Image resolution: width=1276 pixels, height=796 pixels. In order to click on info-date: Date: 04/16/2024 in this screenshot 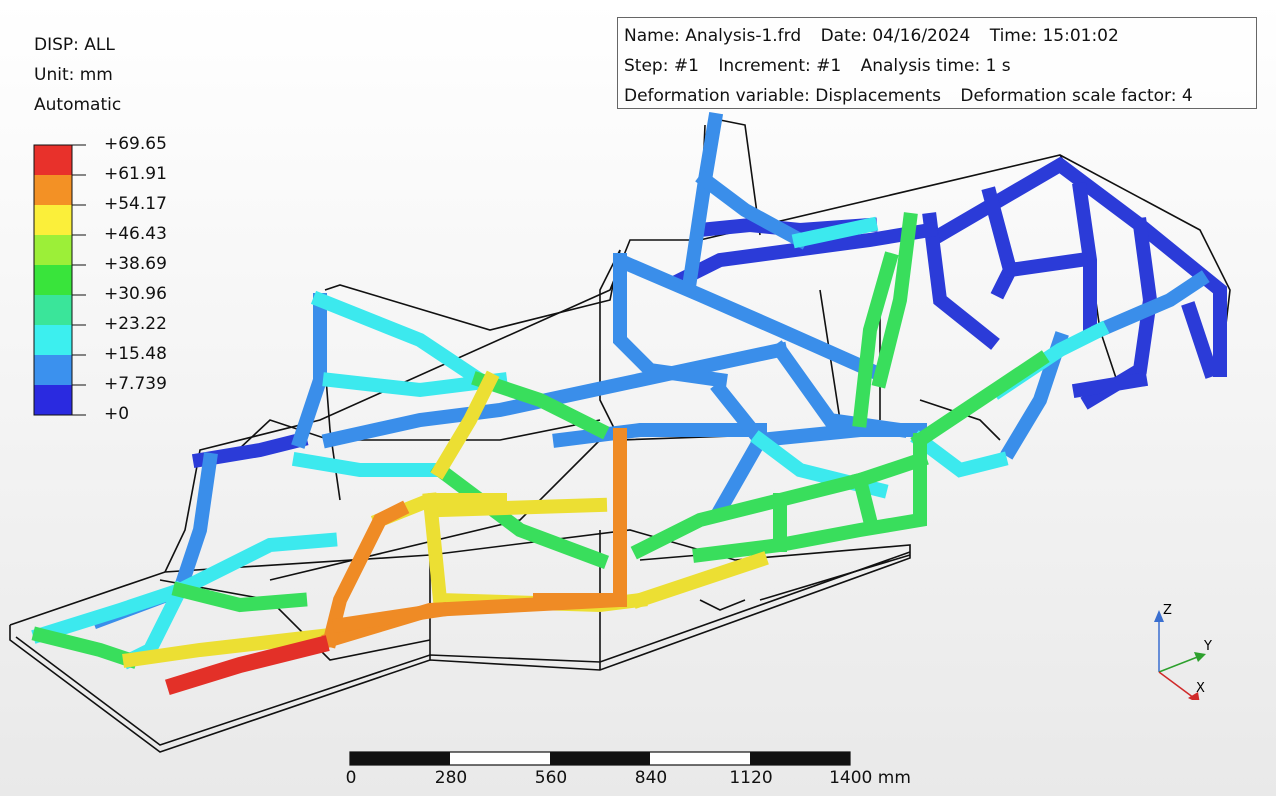, I will do `click(895, 36)`.